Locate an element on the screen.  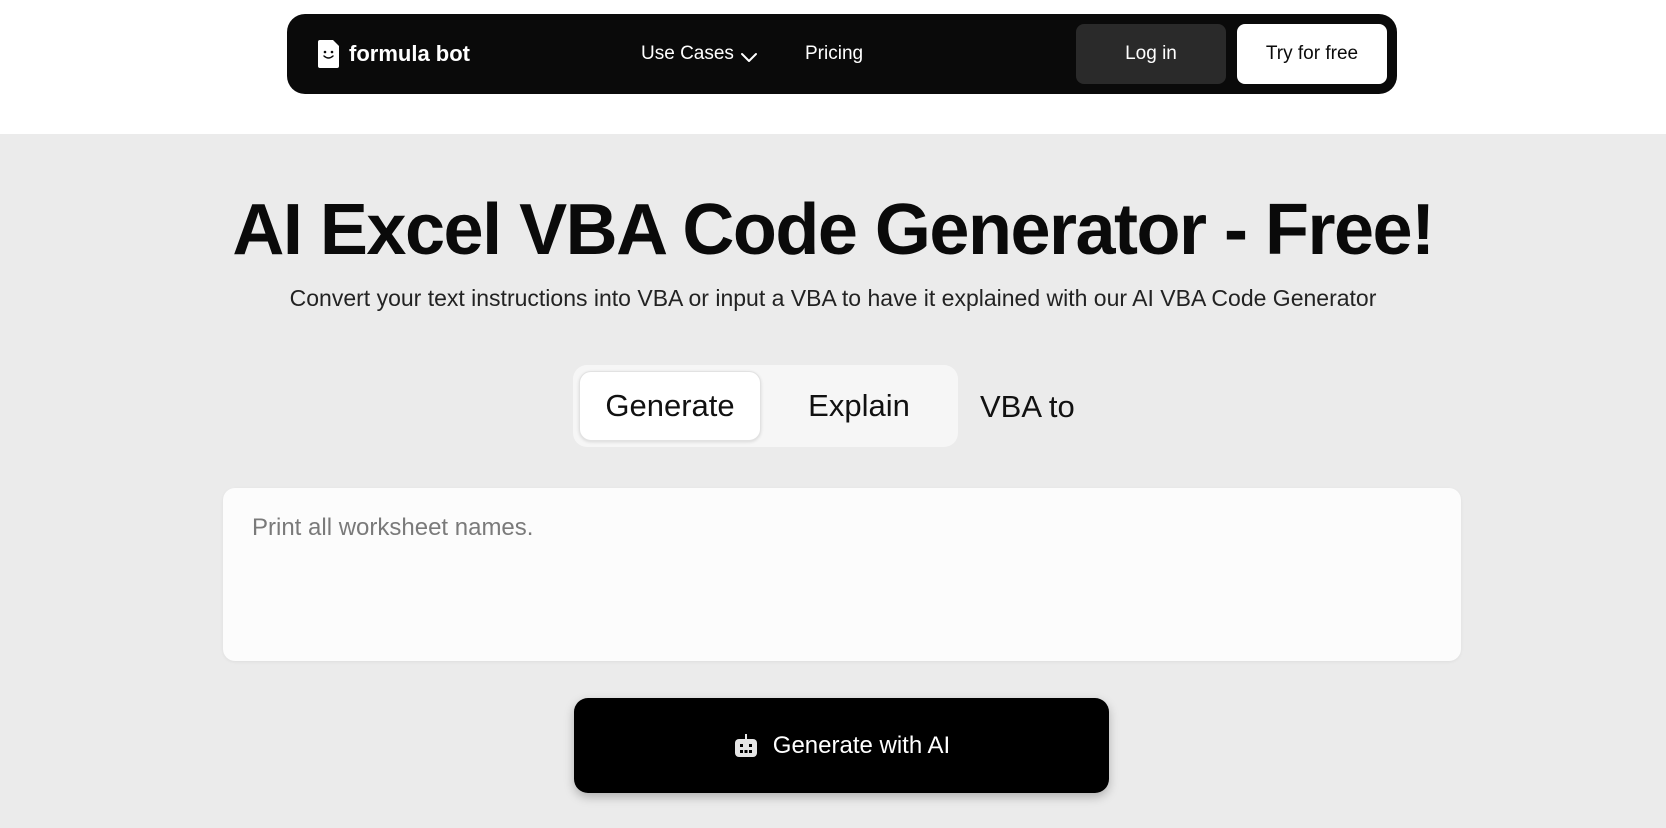
robot-icon is located at coordinates (746, 746).